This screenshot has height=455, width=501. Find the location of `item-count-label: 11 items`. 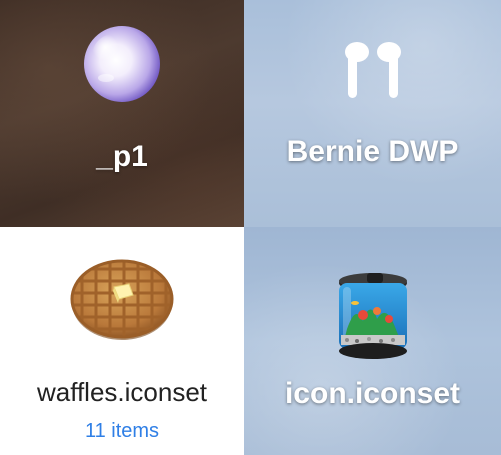

item-count-label: 11 items is located at coordinates (122, 431).